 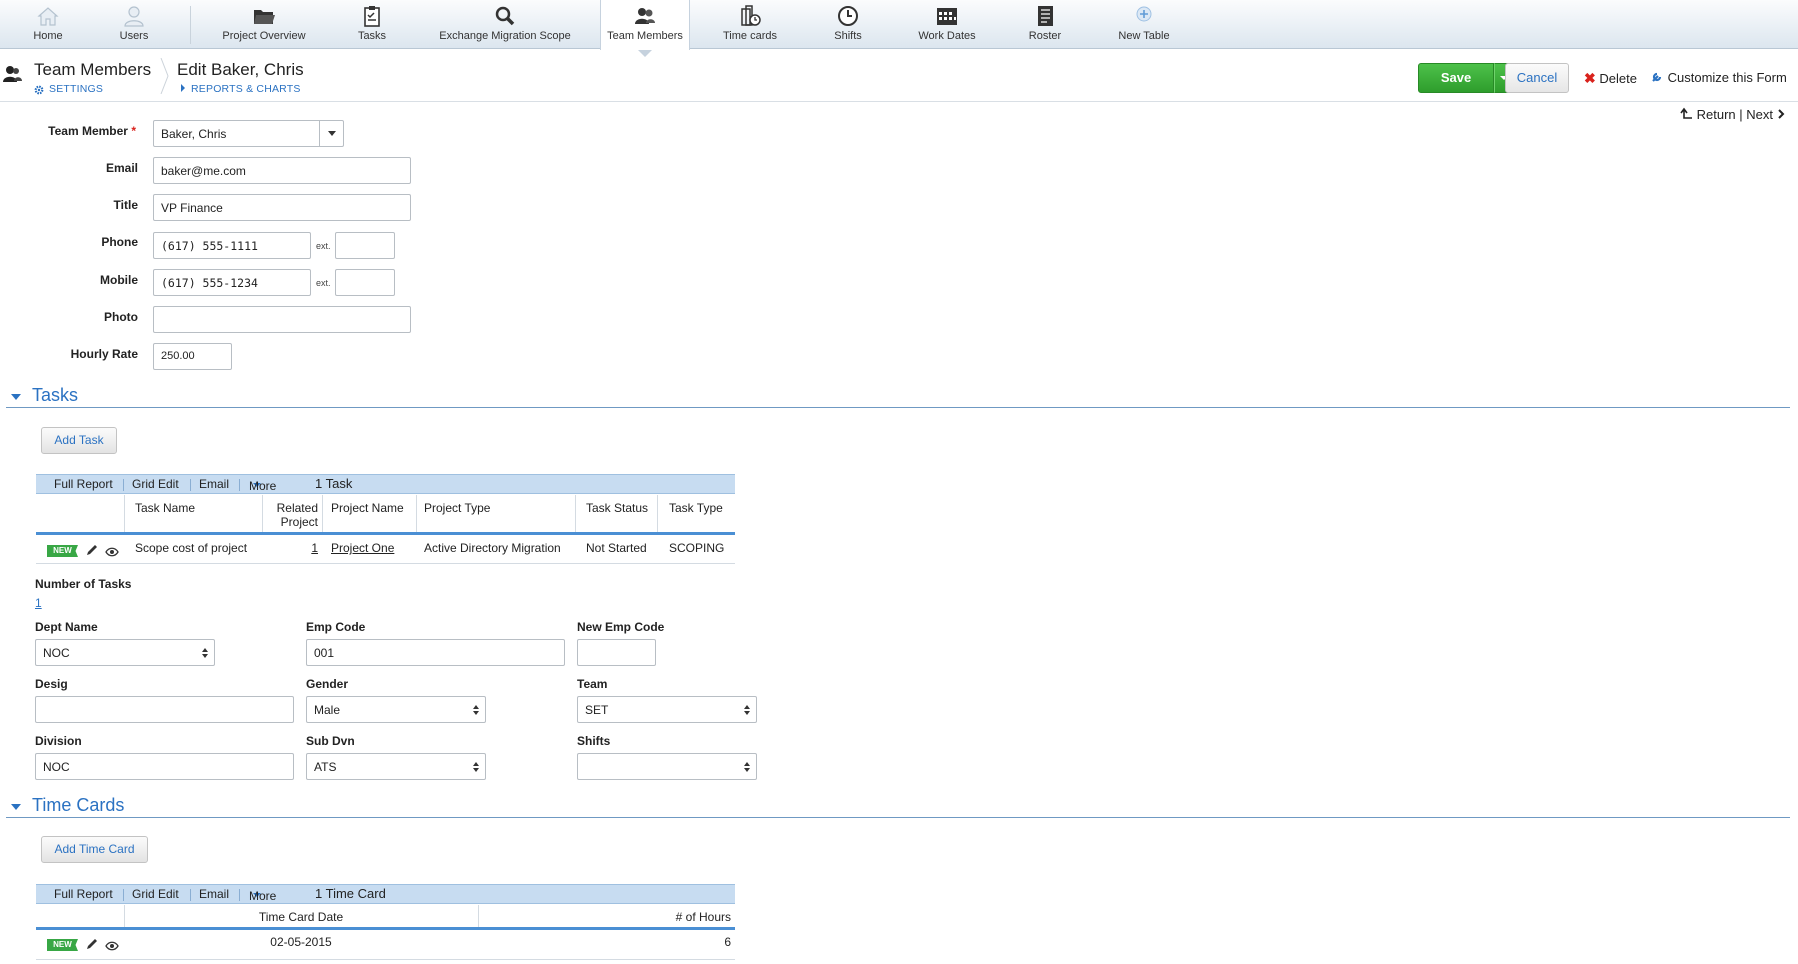 I want to click on return-icon, so click(x=1686, y=113).